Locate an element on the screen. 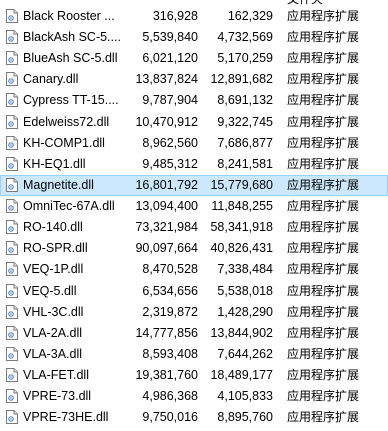  file-row: Magnetite.dll 16,801,792 15,779,680 应用程序扩展 is located at coordinates (194, 185).